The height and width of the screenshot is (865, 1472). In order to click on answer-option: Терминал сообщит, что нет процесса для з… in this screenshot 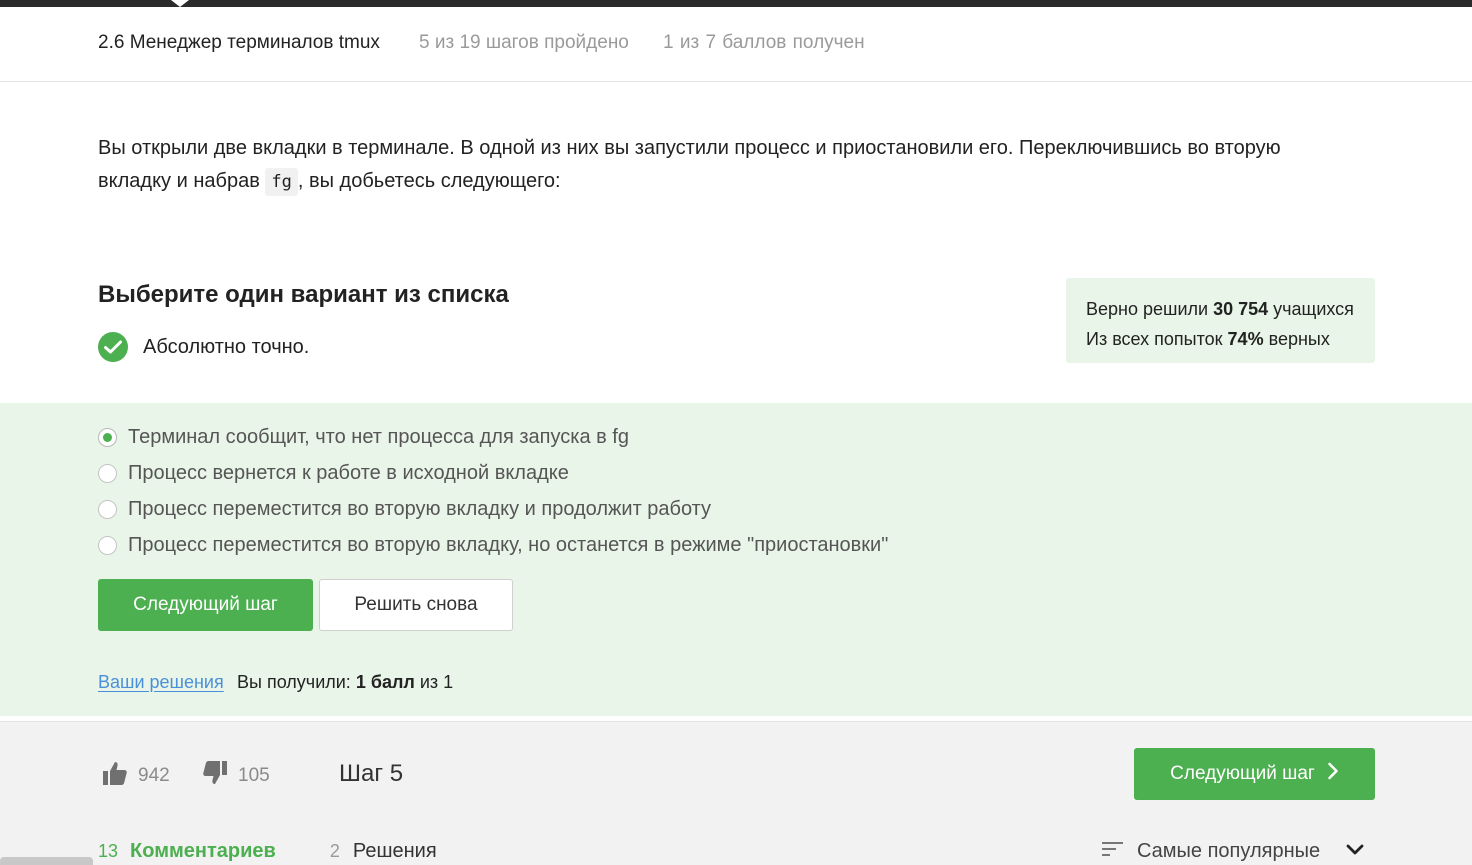, I will do `click(363, 437)`.